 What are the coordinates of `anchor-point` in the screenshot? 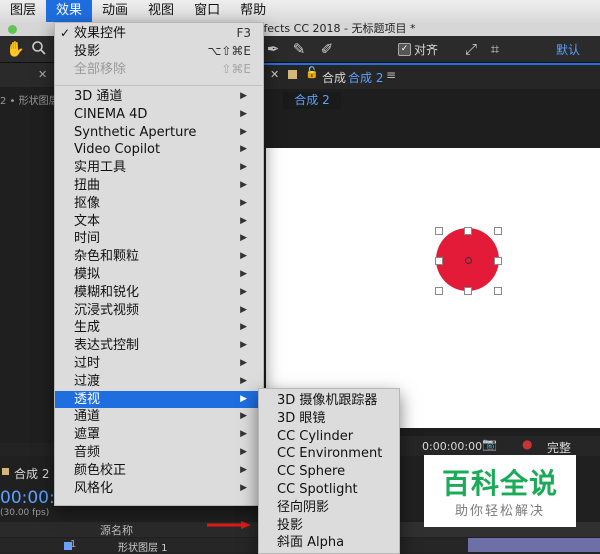 It's located at (468, 260).